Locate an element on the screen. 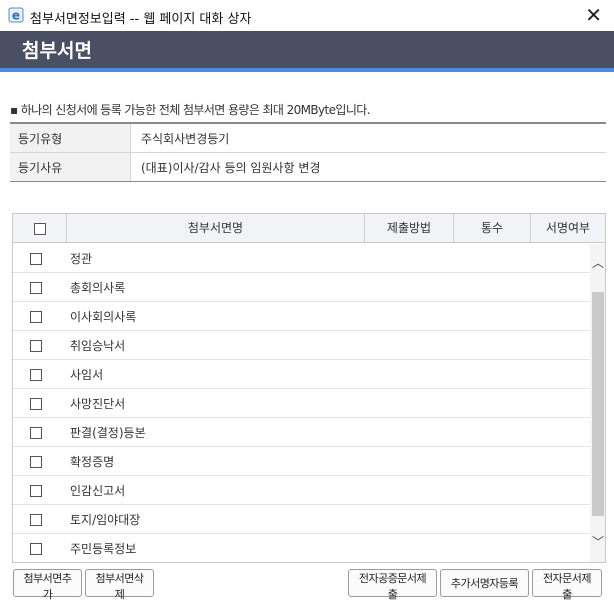 This screenshot has width=614, height=608. attachment-name: 인감신고서 is located at coordinates (98, 491).